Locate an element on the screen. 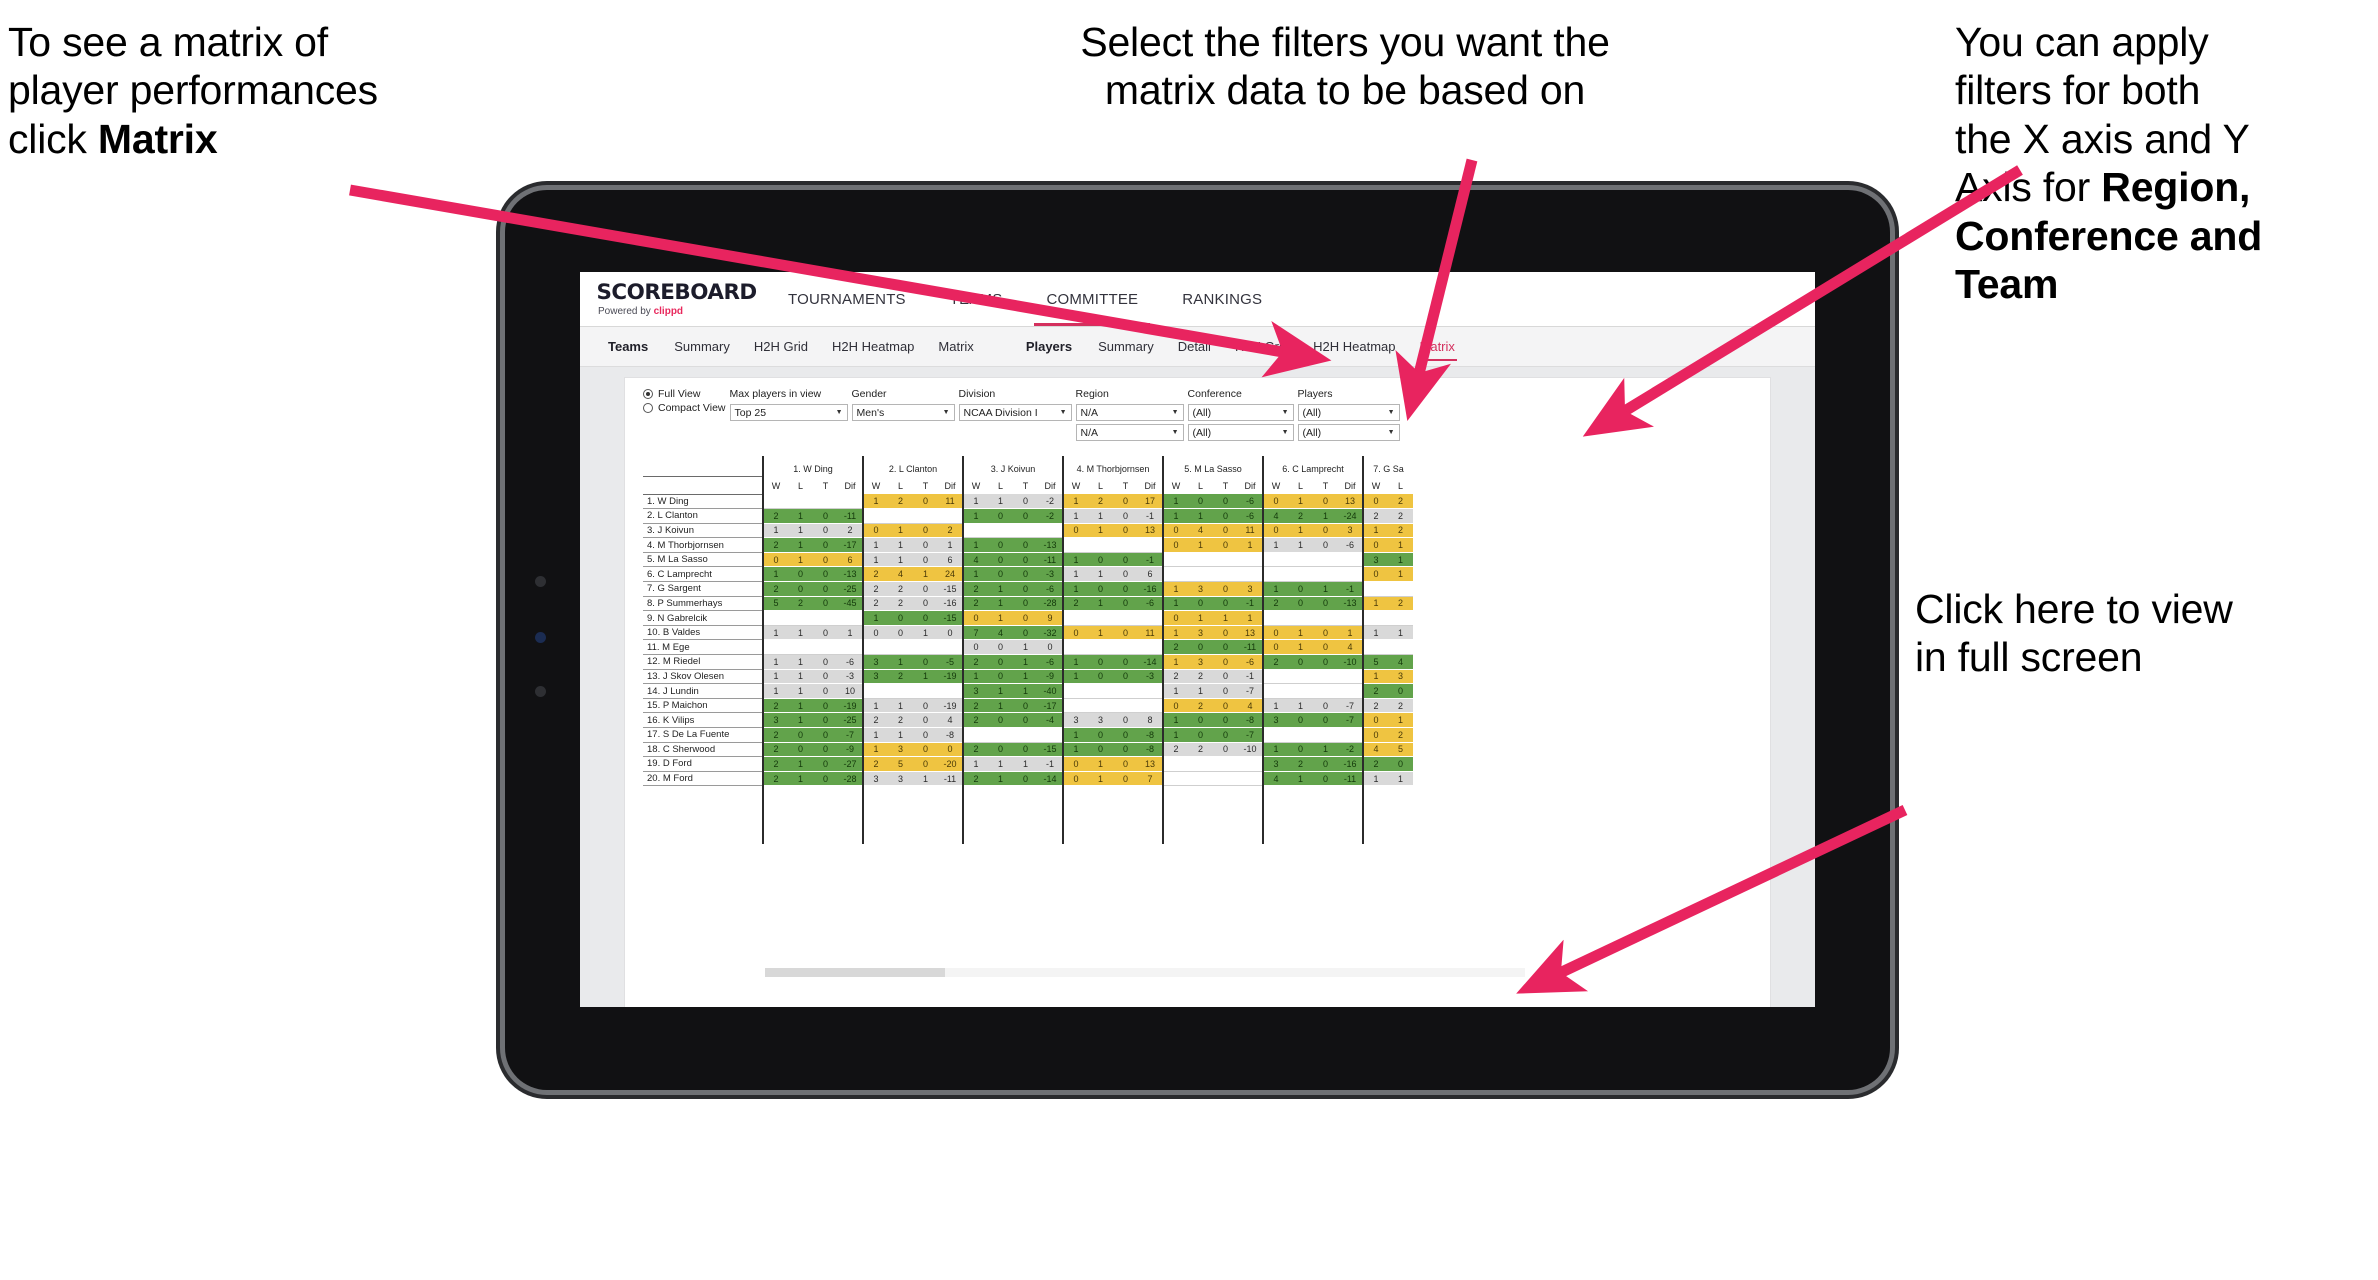 The height and width of the screenshot is (1280, 2378). matrix-cell: -10 is located at coordinates (1350, 662).